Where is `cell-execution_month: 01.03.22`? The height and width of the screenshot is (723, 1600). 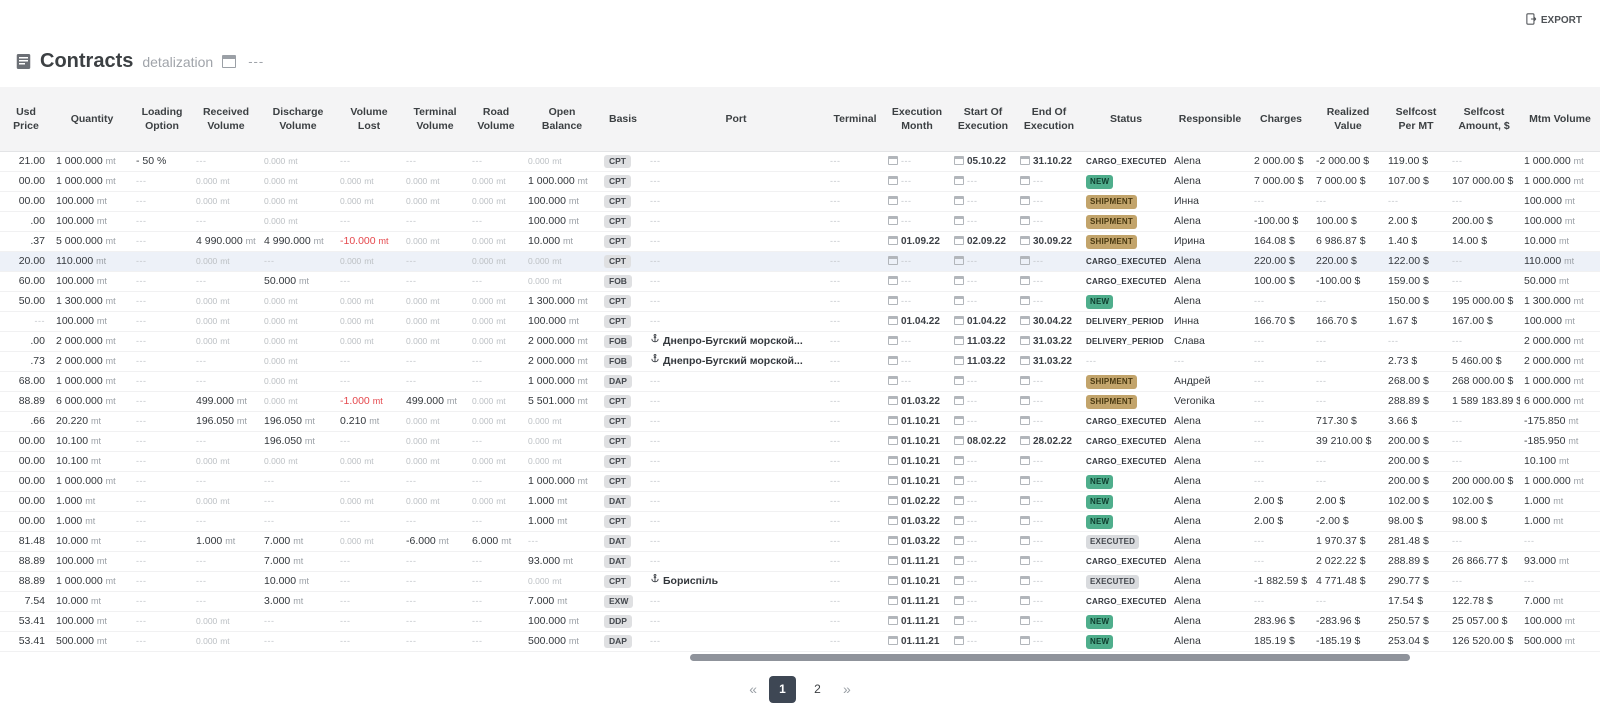
cell-execution_month: 01.03.22 is located at coordinates (917, 541).